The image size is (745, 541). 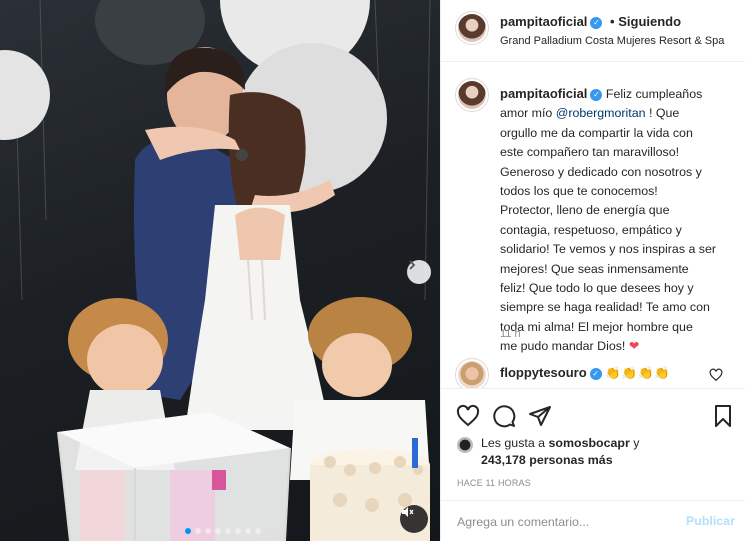 I want to click on caption-line: mejores! Que seas inmensamente, so click(x=594, y=268).